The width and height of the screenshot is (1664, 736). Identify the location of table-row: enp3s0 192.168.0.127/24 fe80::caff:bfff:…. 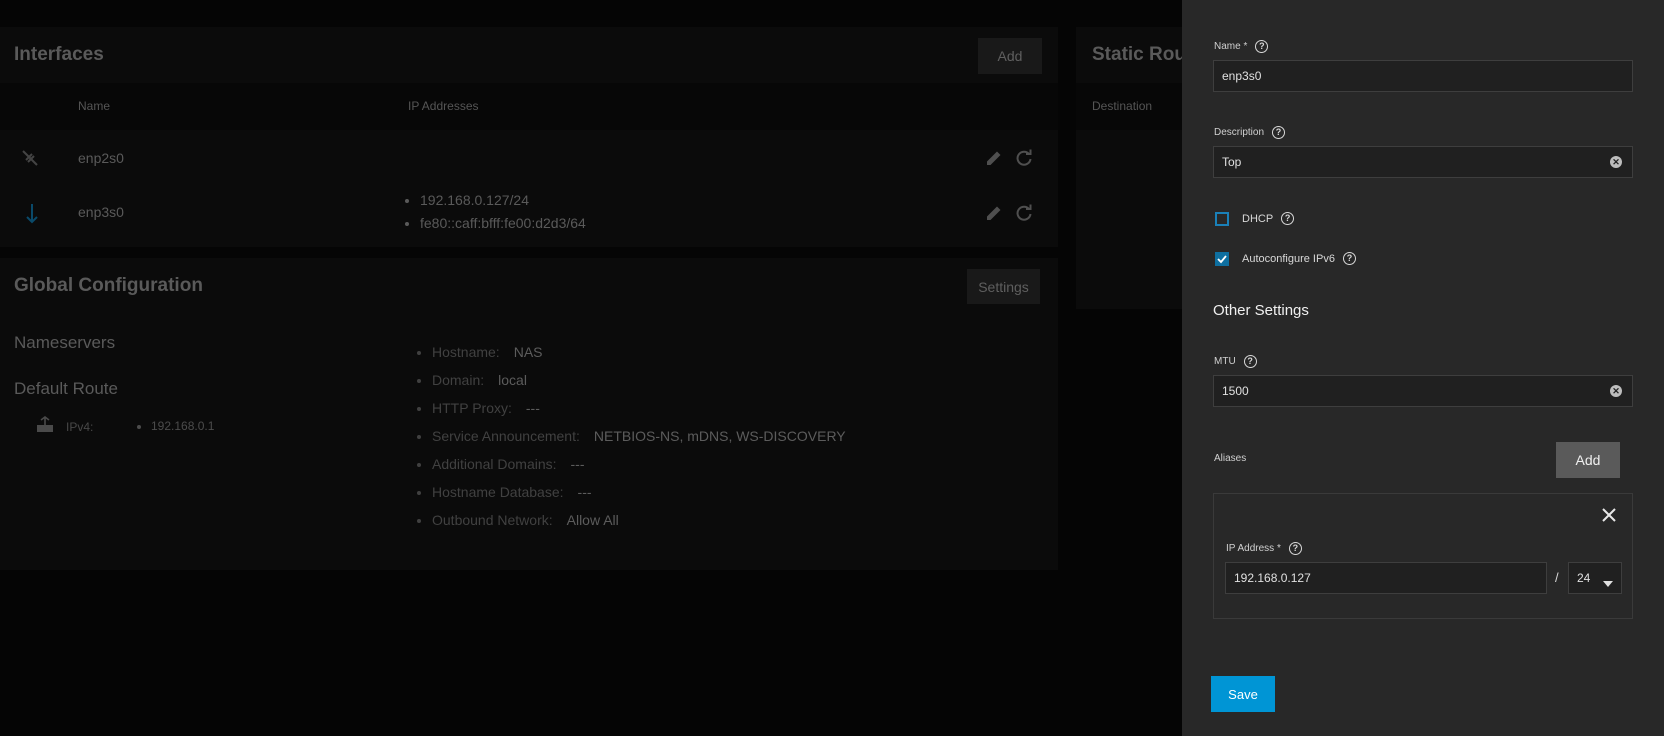
(529, 215).